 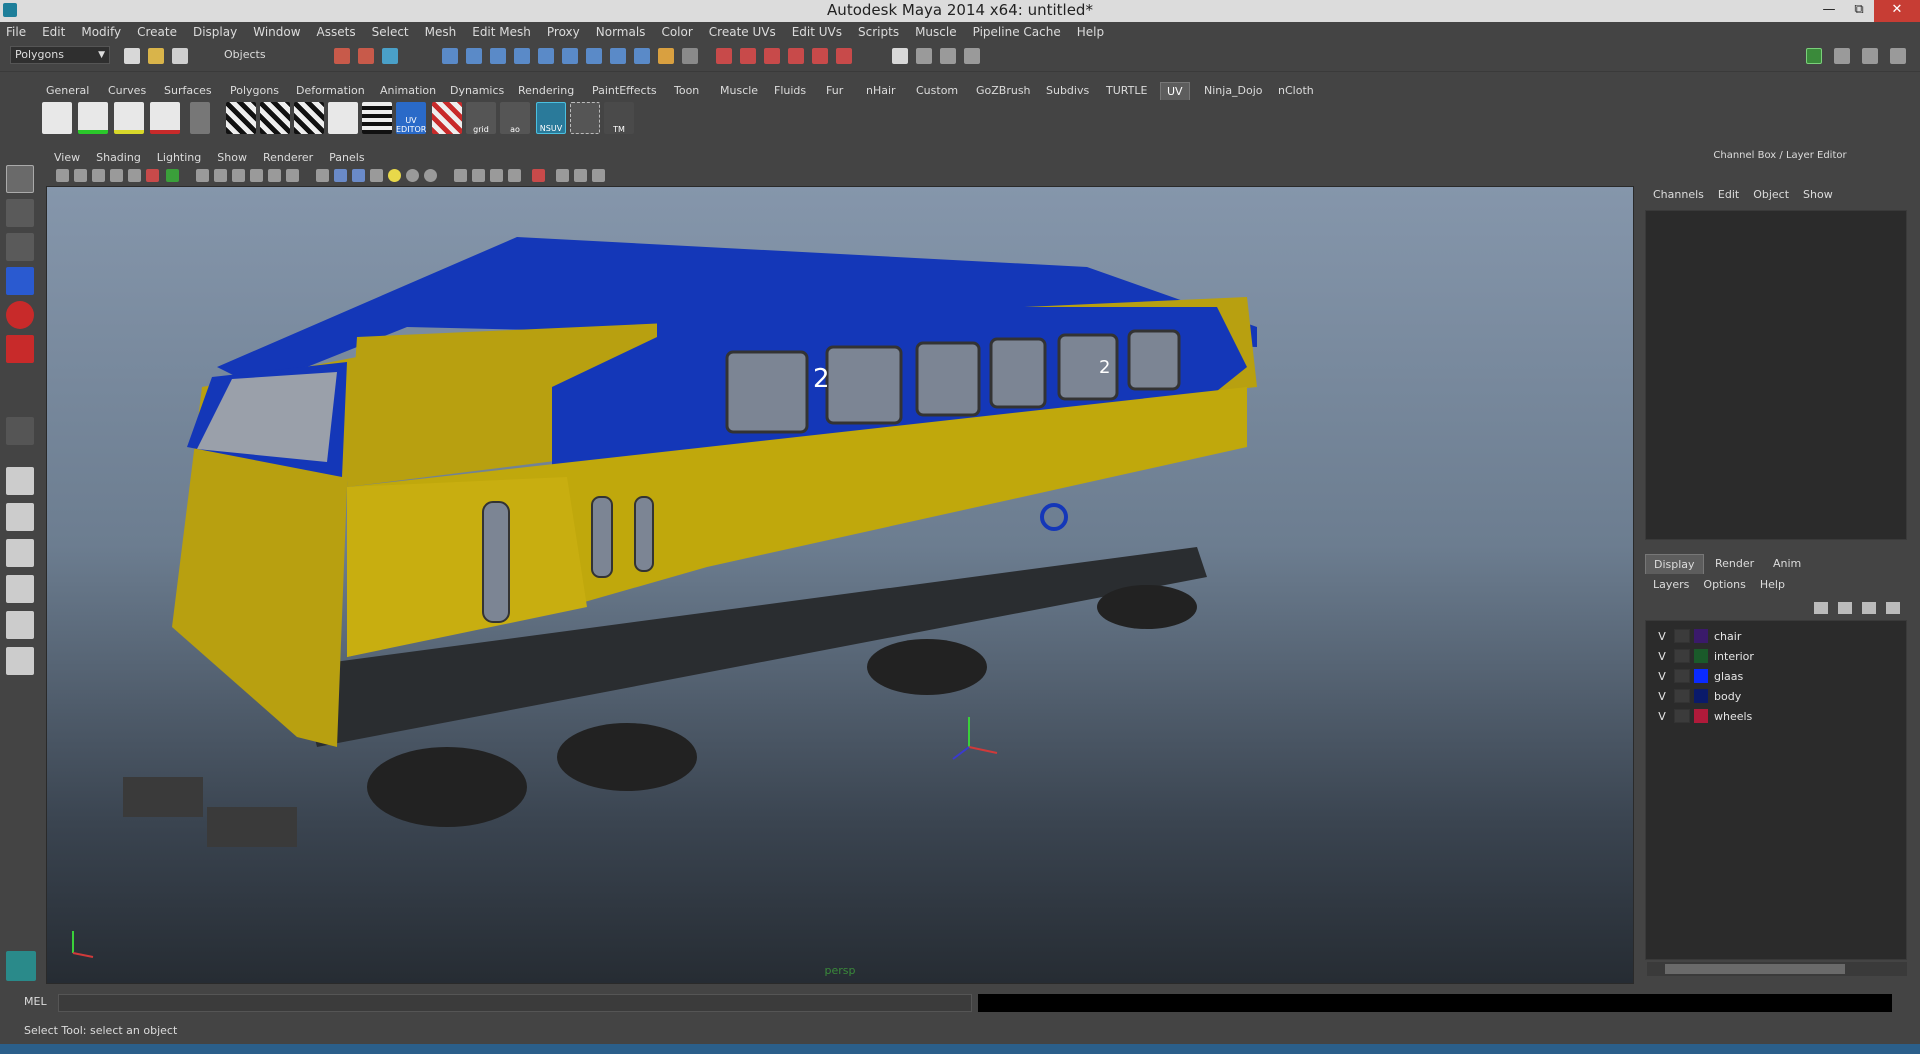 I want to click on select-surfaces-icon, so click(x=522, y=56).